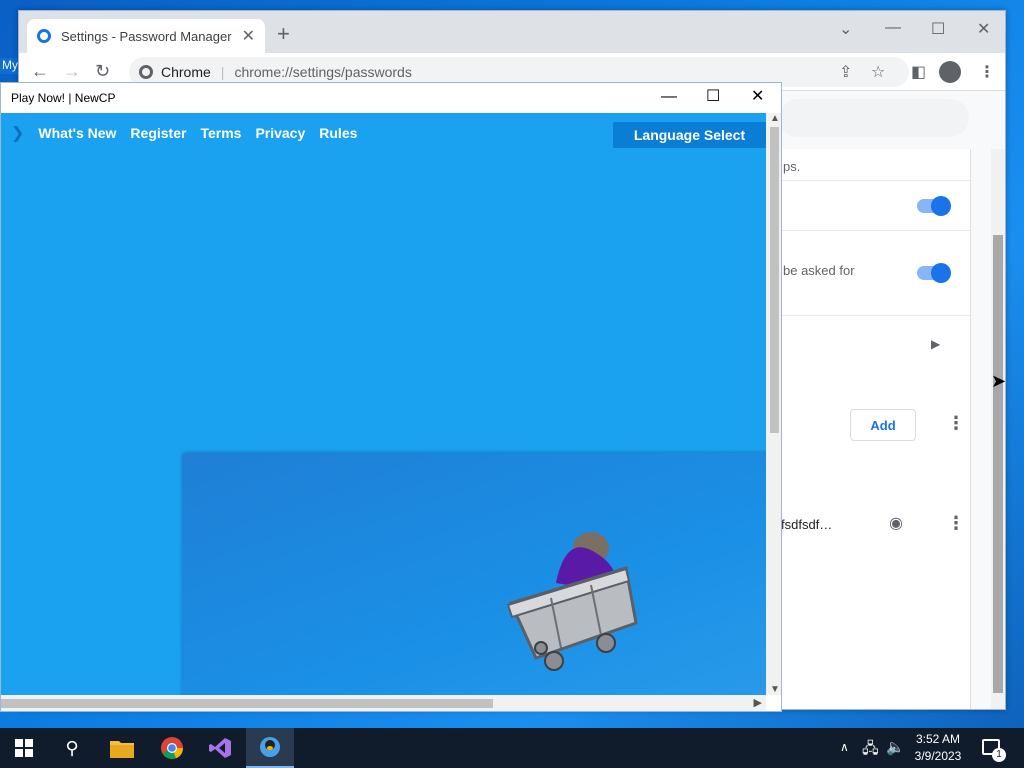 The width and height of the screenshot is (1024, 768). I want to click on notification-count-badge: 1, so click(999, 755).